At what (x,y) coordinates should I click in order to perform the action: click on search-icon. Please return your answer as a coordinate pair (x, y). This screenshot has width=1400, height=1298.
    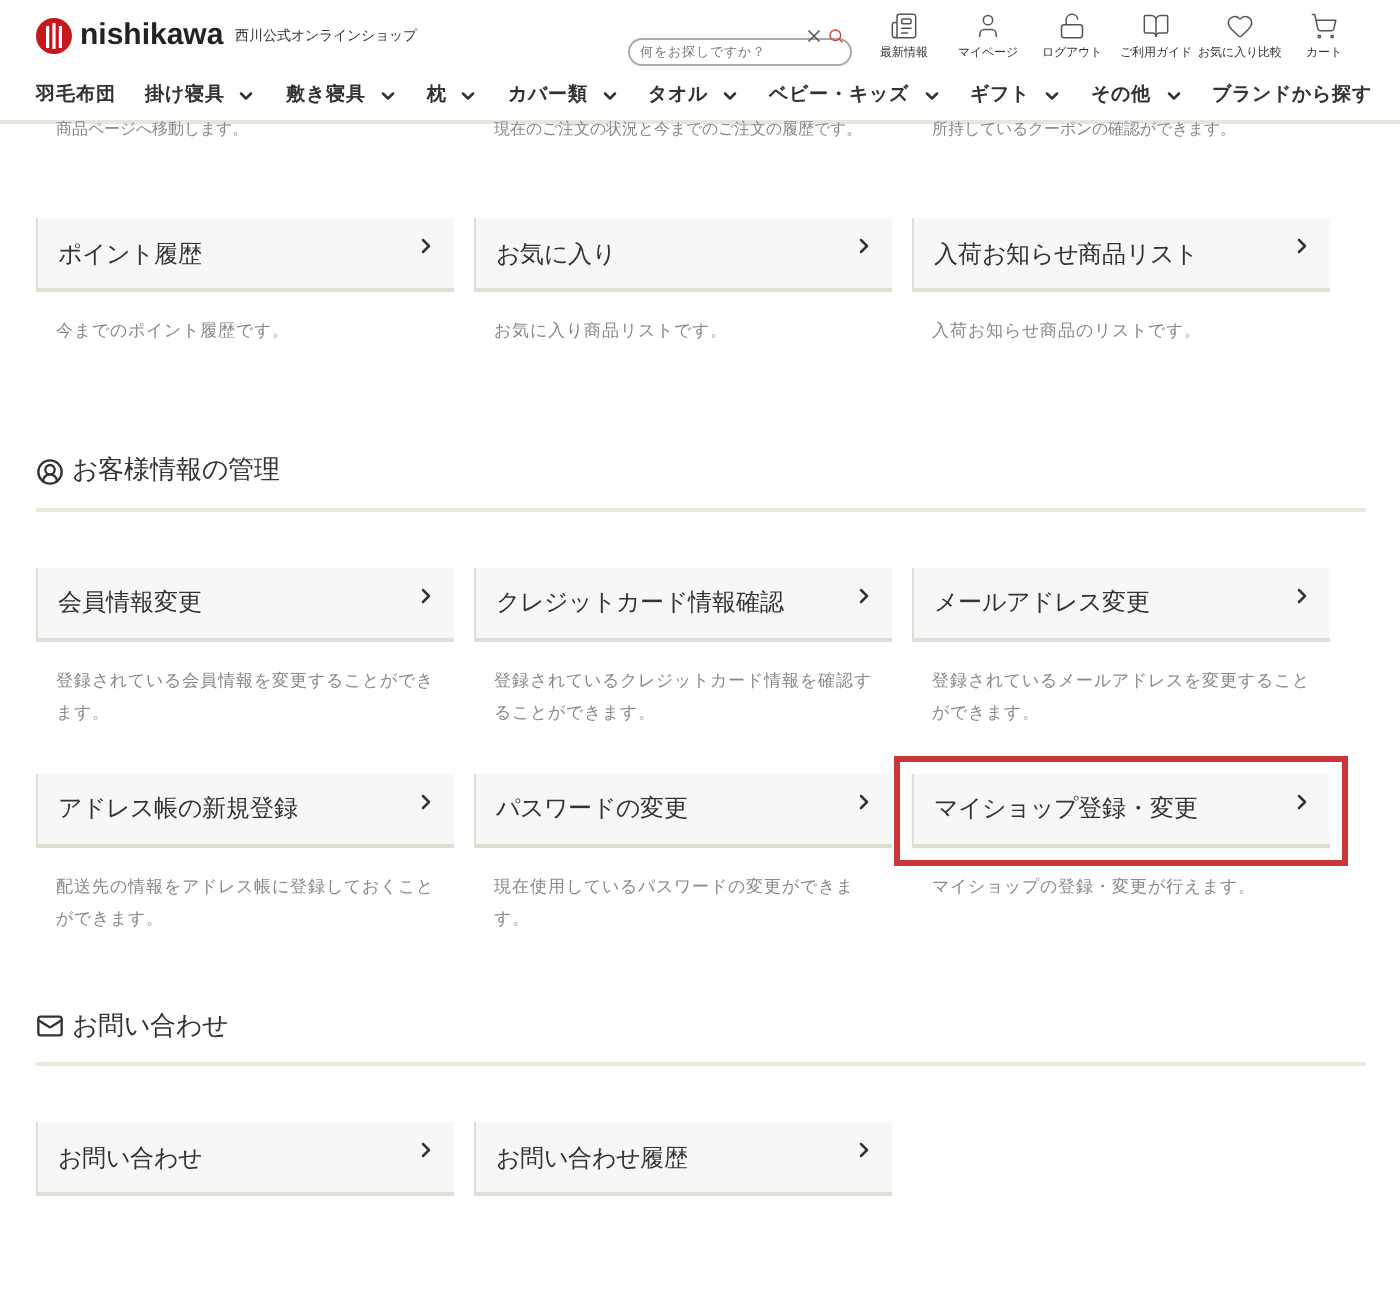
    Looking at the image, I should click on (836, 36).